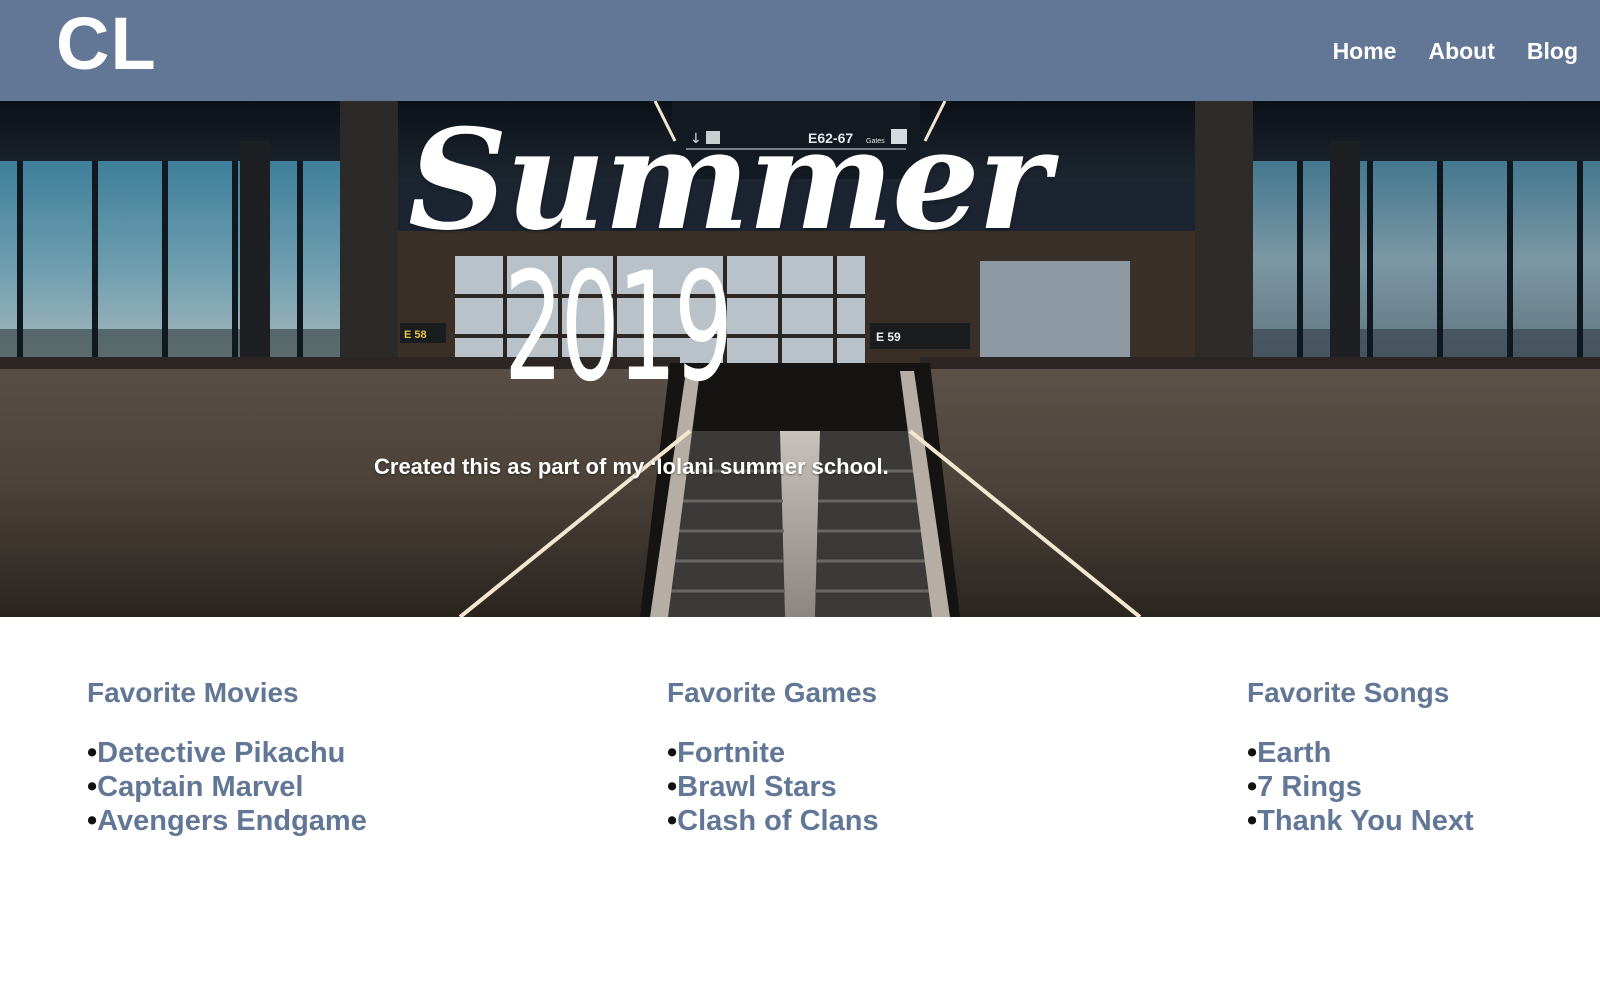  I want to click on list-item: •Earth, so click(1289, 753).